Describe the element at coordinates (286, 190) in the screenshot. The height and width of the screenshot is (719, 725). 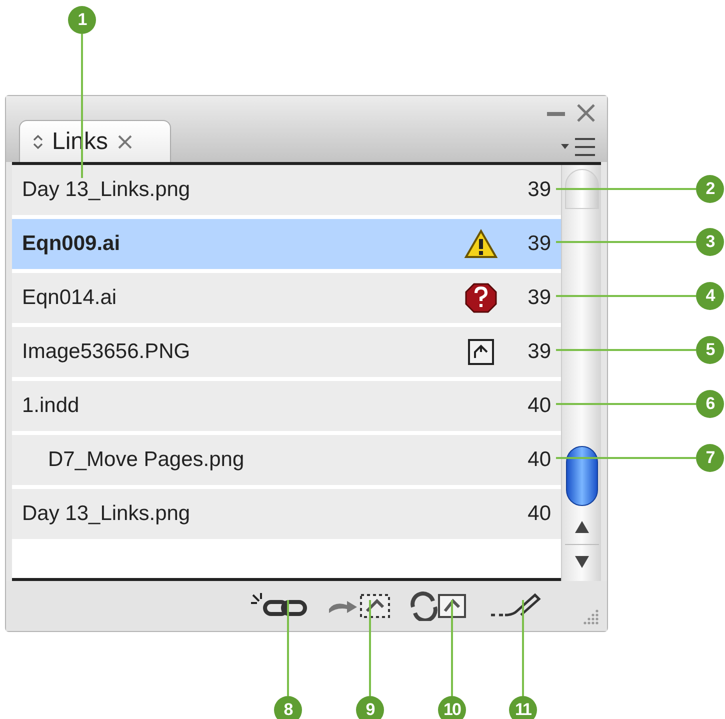
I see `link-row: Day 13_Links.png 39` at that location.